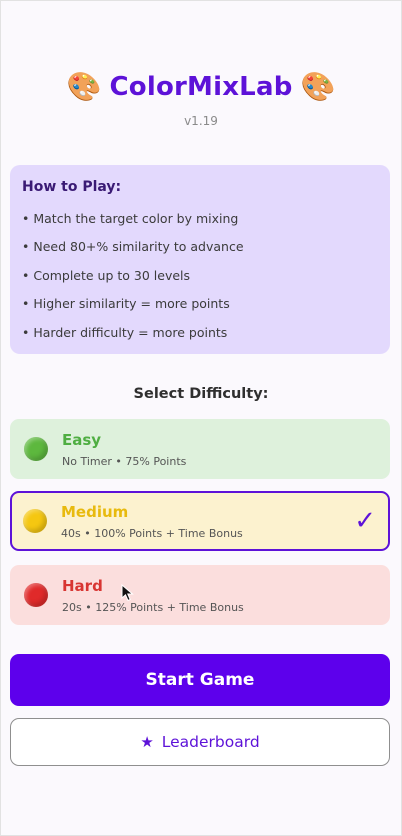 This screenshot has height=836, width=402. I want to click on mouse-cursor-icon, so click(127, 593).